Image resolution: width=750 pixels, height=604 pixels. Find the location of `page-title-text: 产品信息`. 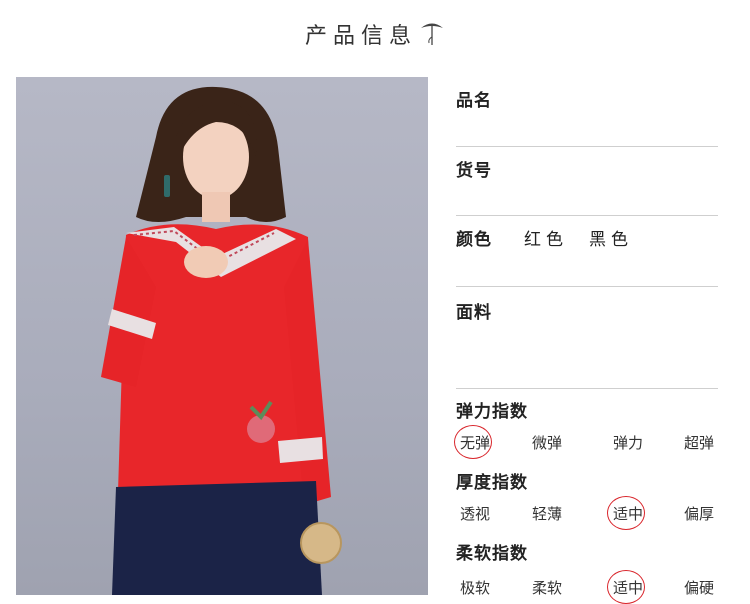

page-title-text: 产品信息 is located at coordinates (360, 36).